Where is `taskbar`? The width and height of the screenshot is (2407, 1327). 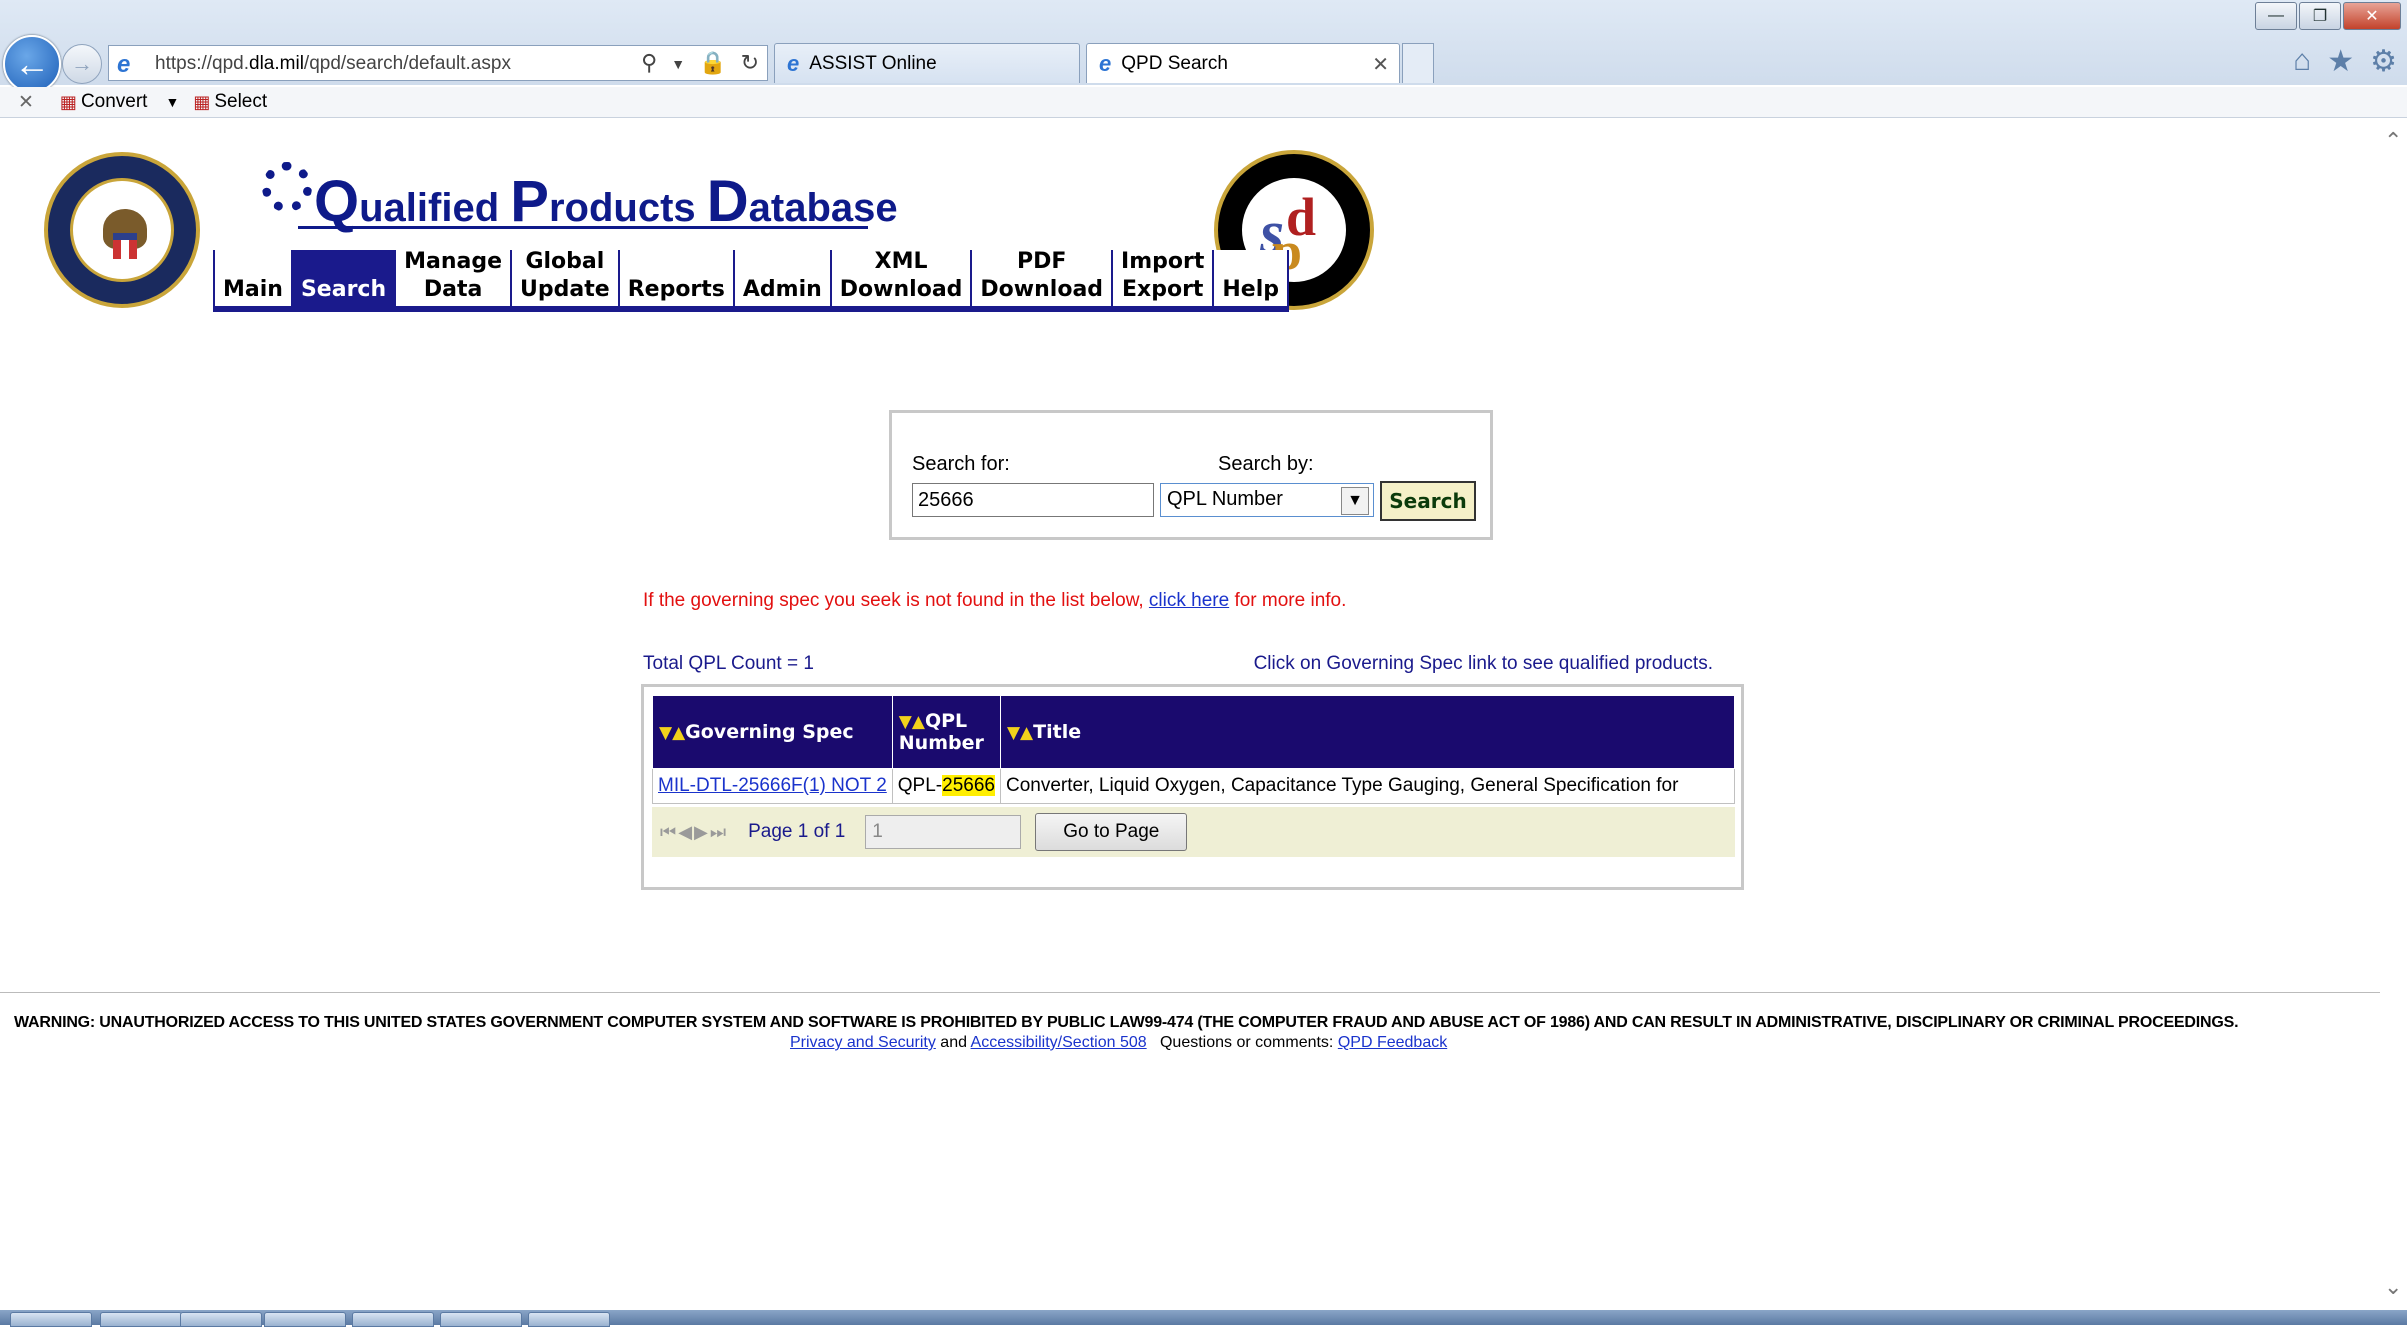 taskbar is located at coordinates (1203, 1318).